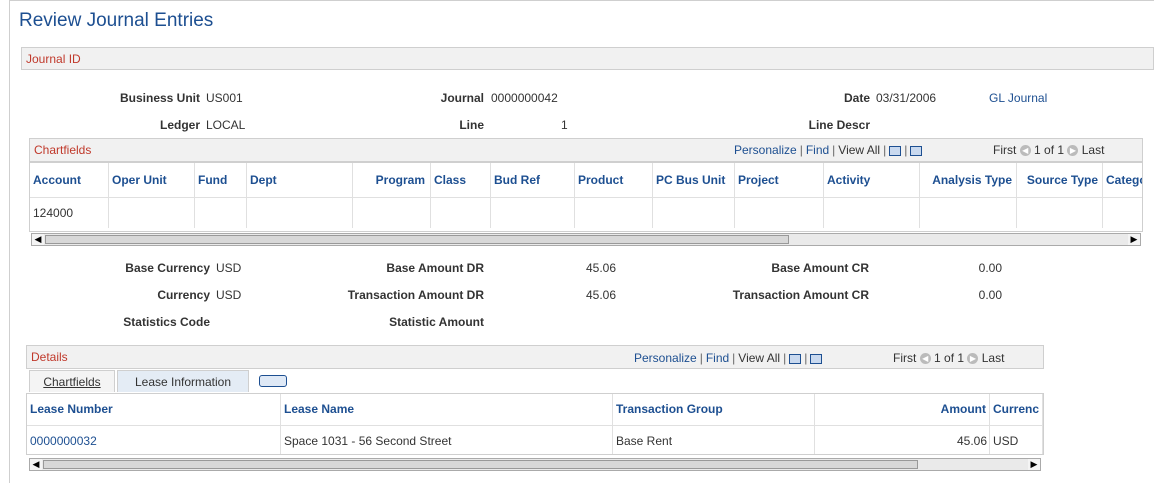 This screenshot has height=483, width=1154. I want to click on base-currency-label: Base Currency, so click(167, 268).